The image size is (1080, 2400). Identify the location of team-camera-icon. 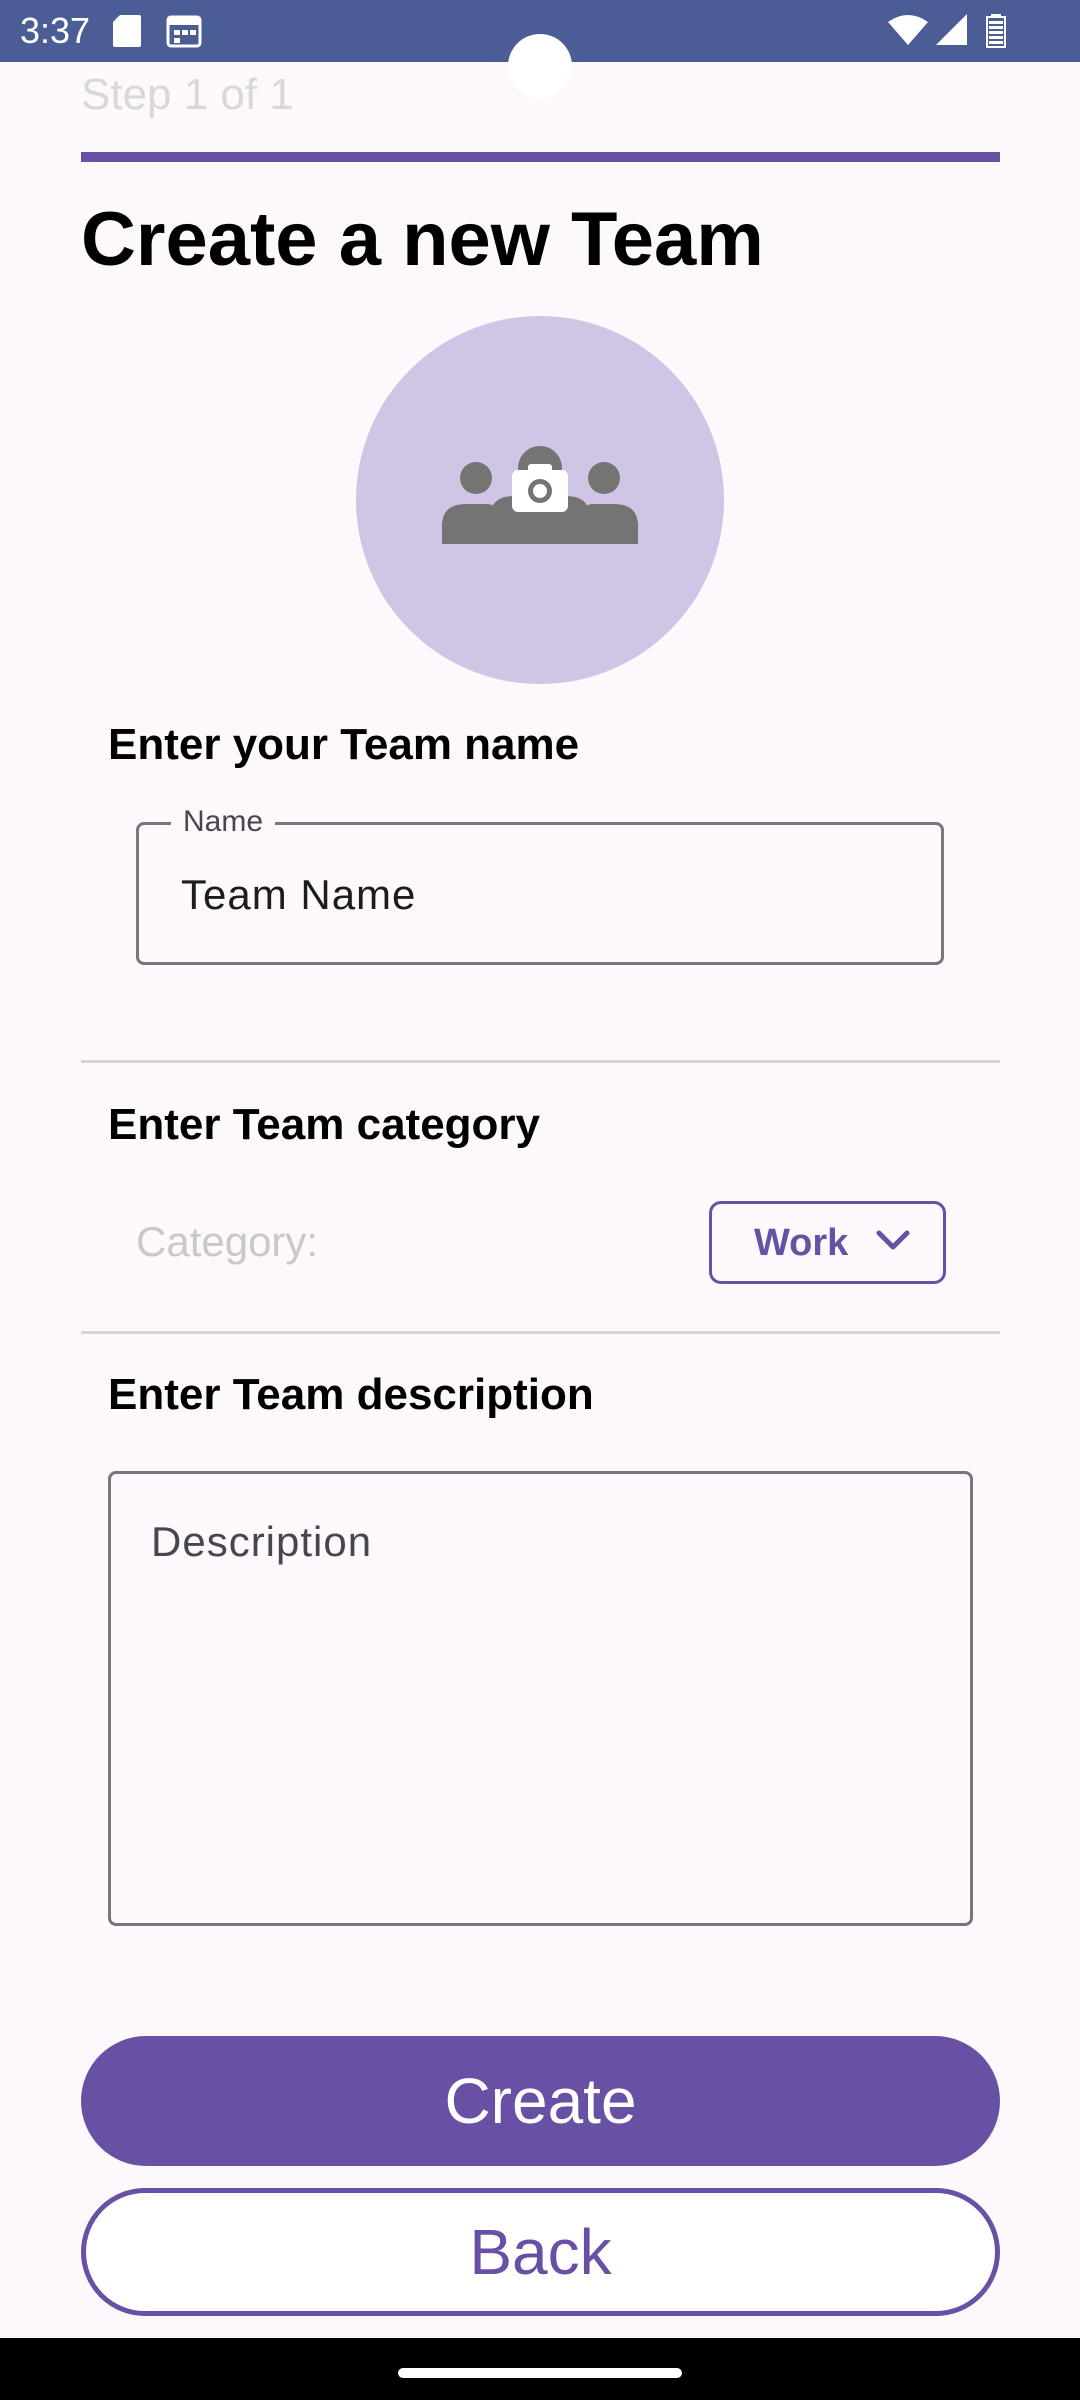
(540, 495).